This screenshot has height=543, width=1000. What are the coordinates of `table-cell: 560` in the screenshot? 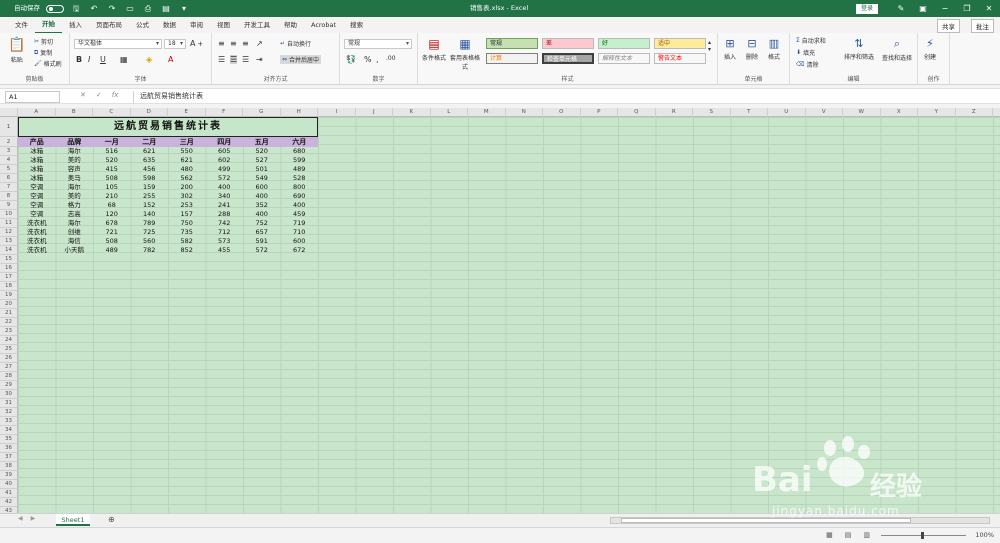 It's located at (150, 241).